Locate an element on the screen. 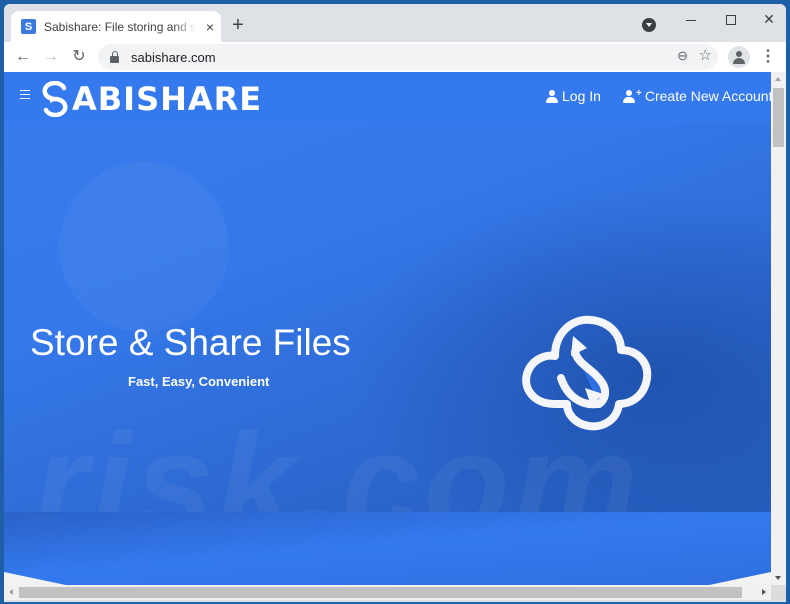  vertical-scrollbar is located at coordinates (778, 328).